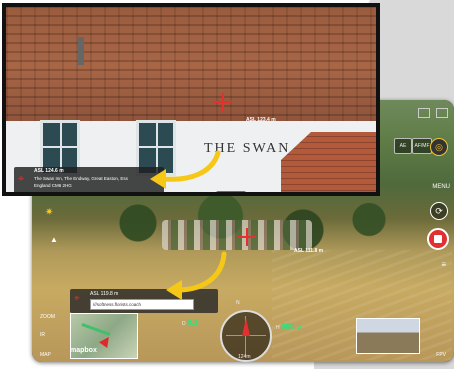  I want to click on record-button, so click(438, 239).